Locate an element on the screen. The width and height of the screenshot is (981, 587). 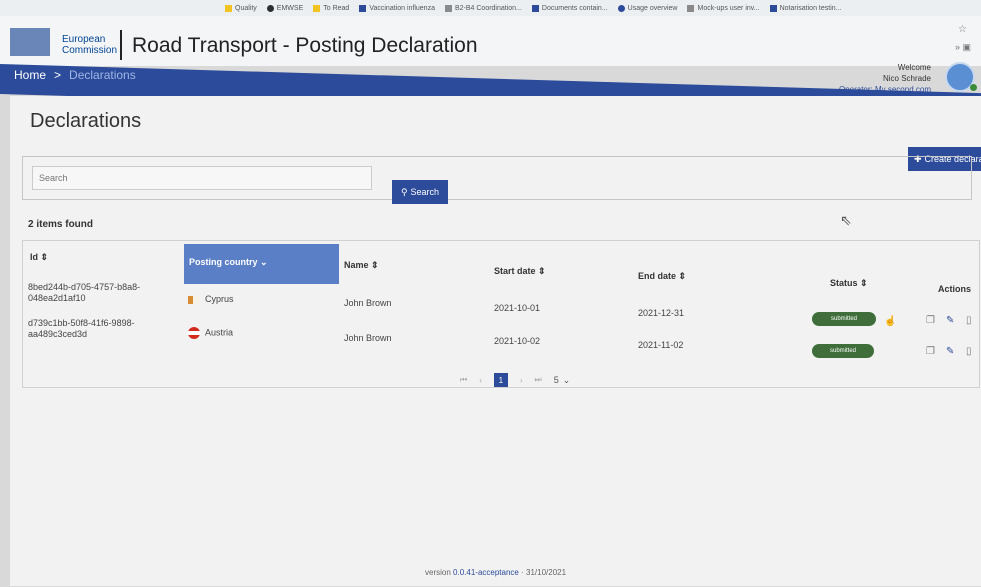
table-row-2-id: d739c1bb-50f8-41f6-9898- aa489c3ced3d is located at coordinates (81, 329).